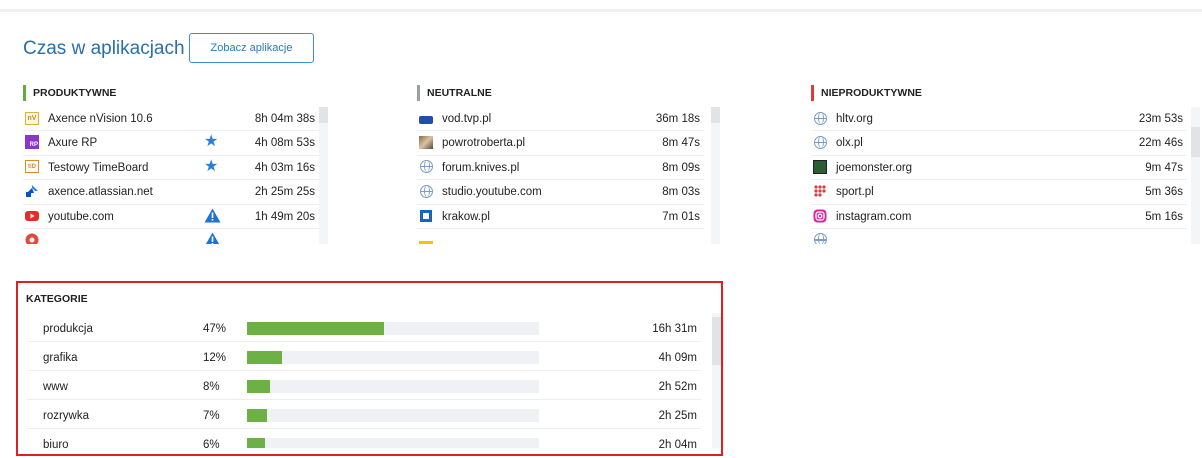 This screenshot has height=458, width=1202. I want to click on app-name: Axure RP, so click(73, 143).